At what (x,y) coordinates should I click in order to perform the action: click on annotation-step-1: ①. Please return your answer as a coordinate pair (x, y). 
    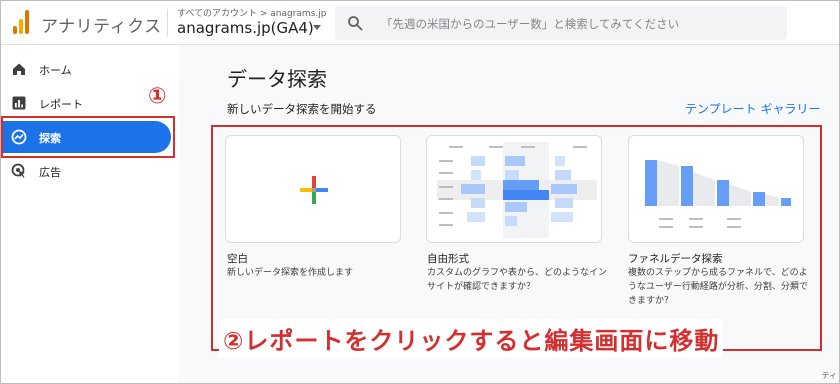
    Looking at the image, I should click on (157, 96).